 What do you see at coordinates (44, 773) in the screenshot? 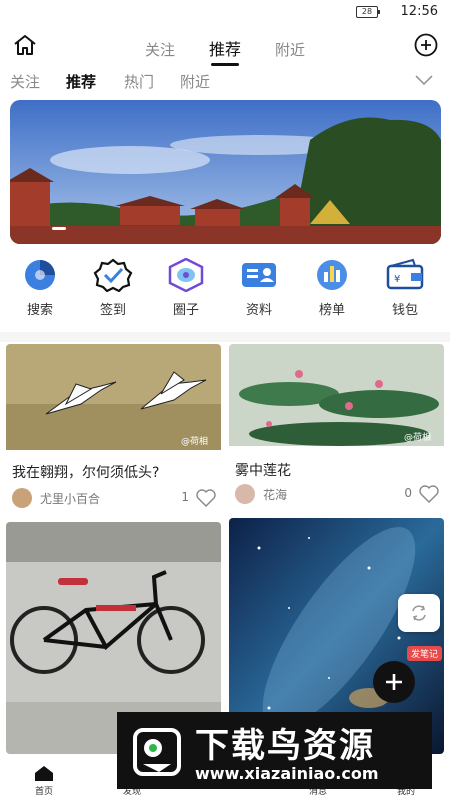
I see `home-icon` at bounding box center [44, 773].